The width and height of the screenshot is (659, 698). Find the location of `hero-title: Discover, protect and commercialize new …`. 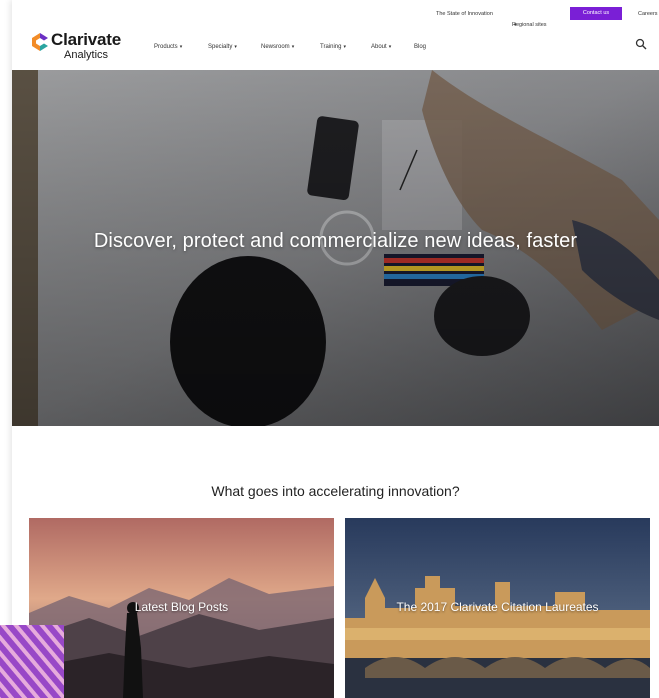

hero-title: Discover, protect and commercialize new … is located at coordinates (335, 241).